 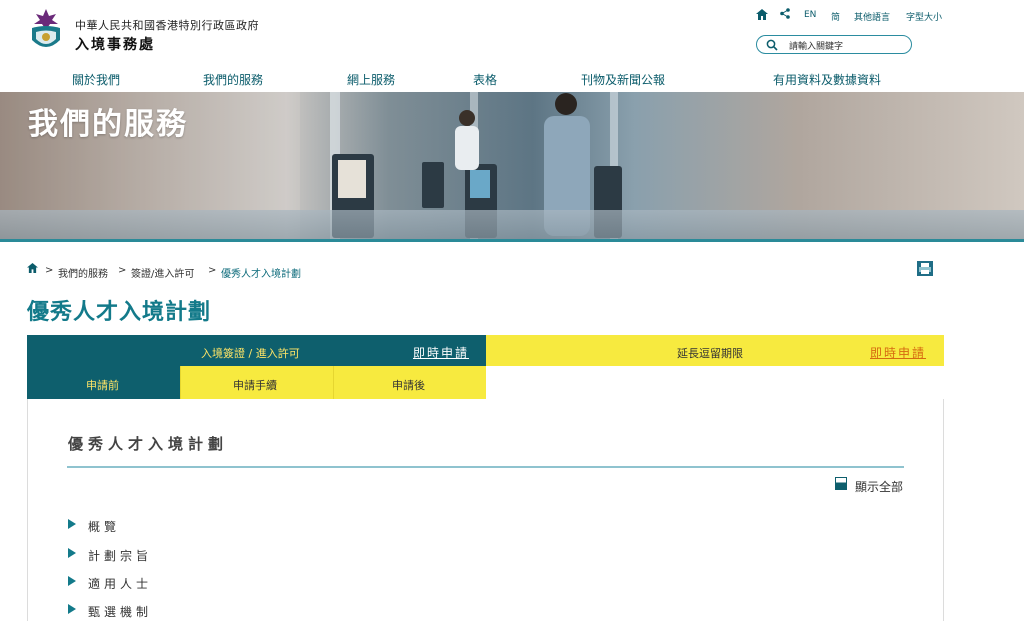 What do you see at coordinates (512, 240) in the screenshot?
I see `banner-divider` at bounding box center [512, 240].